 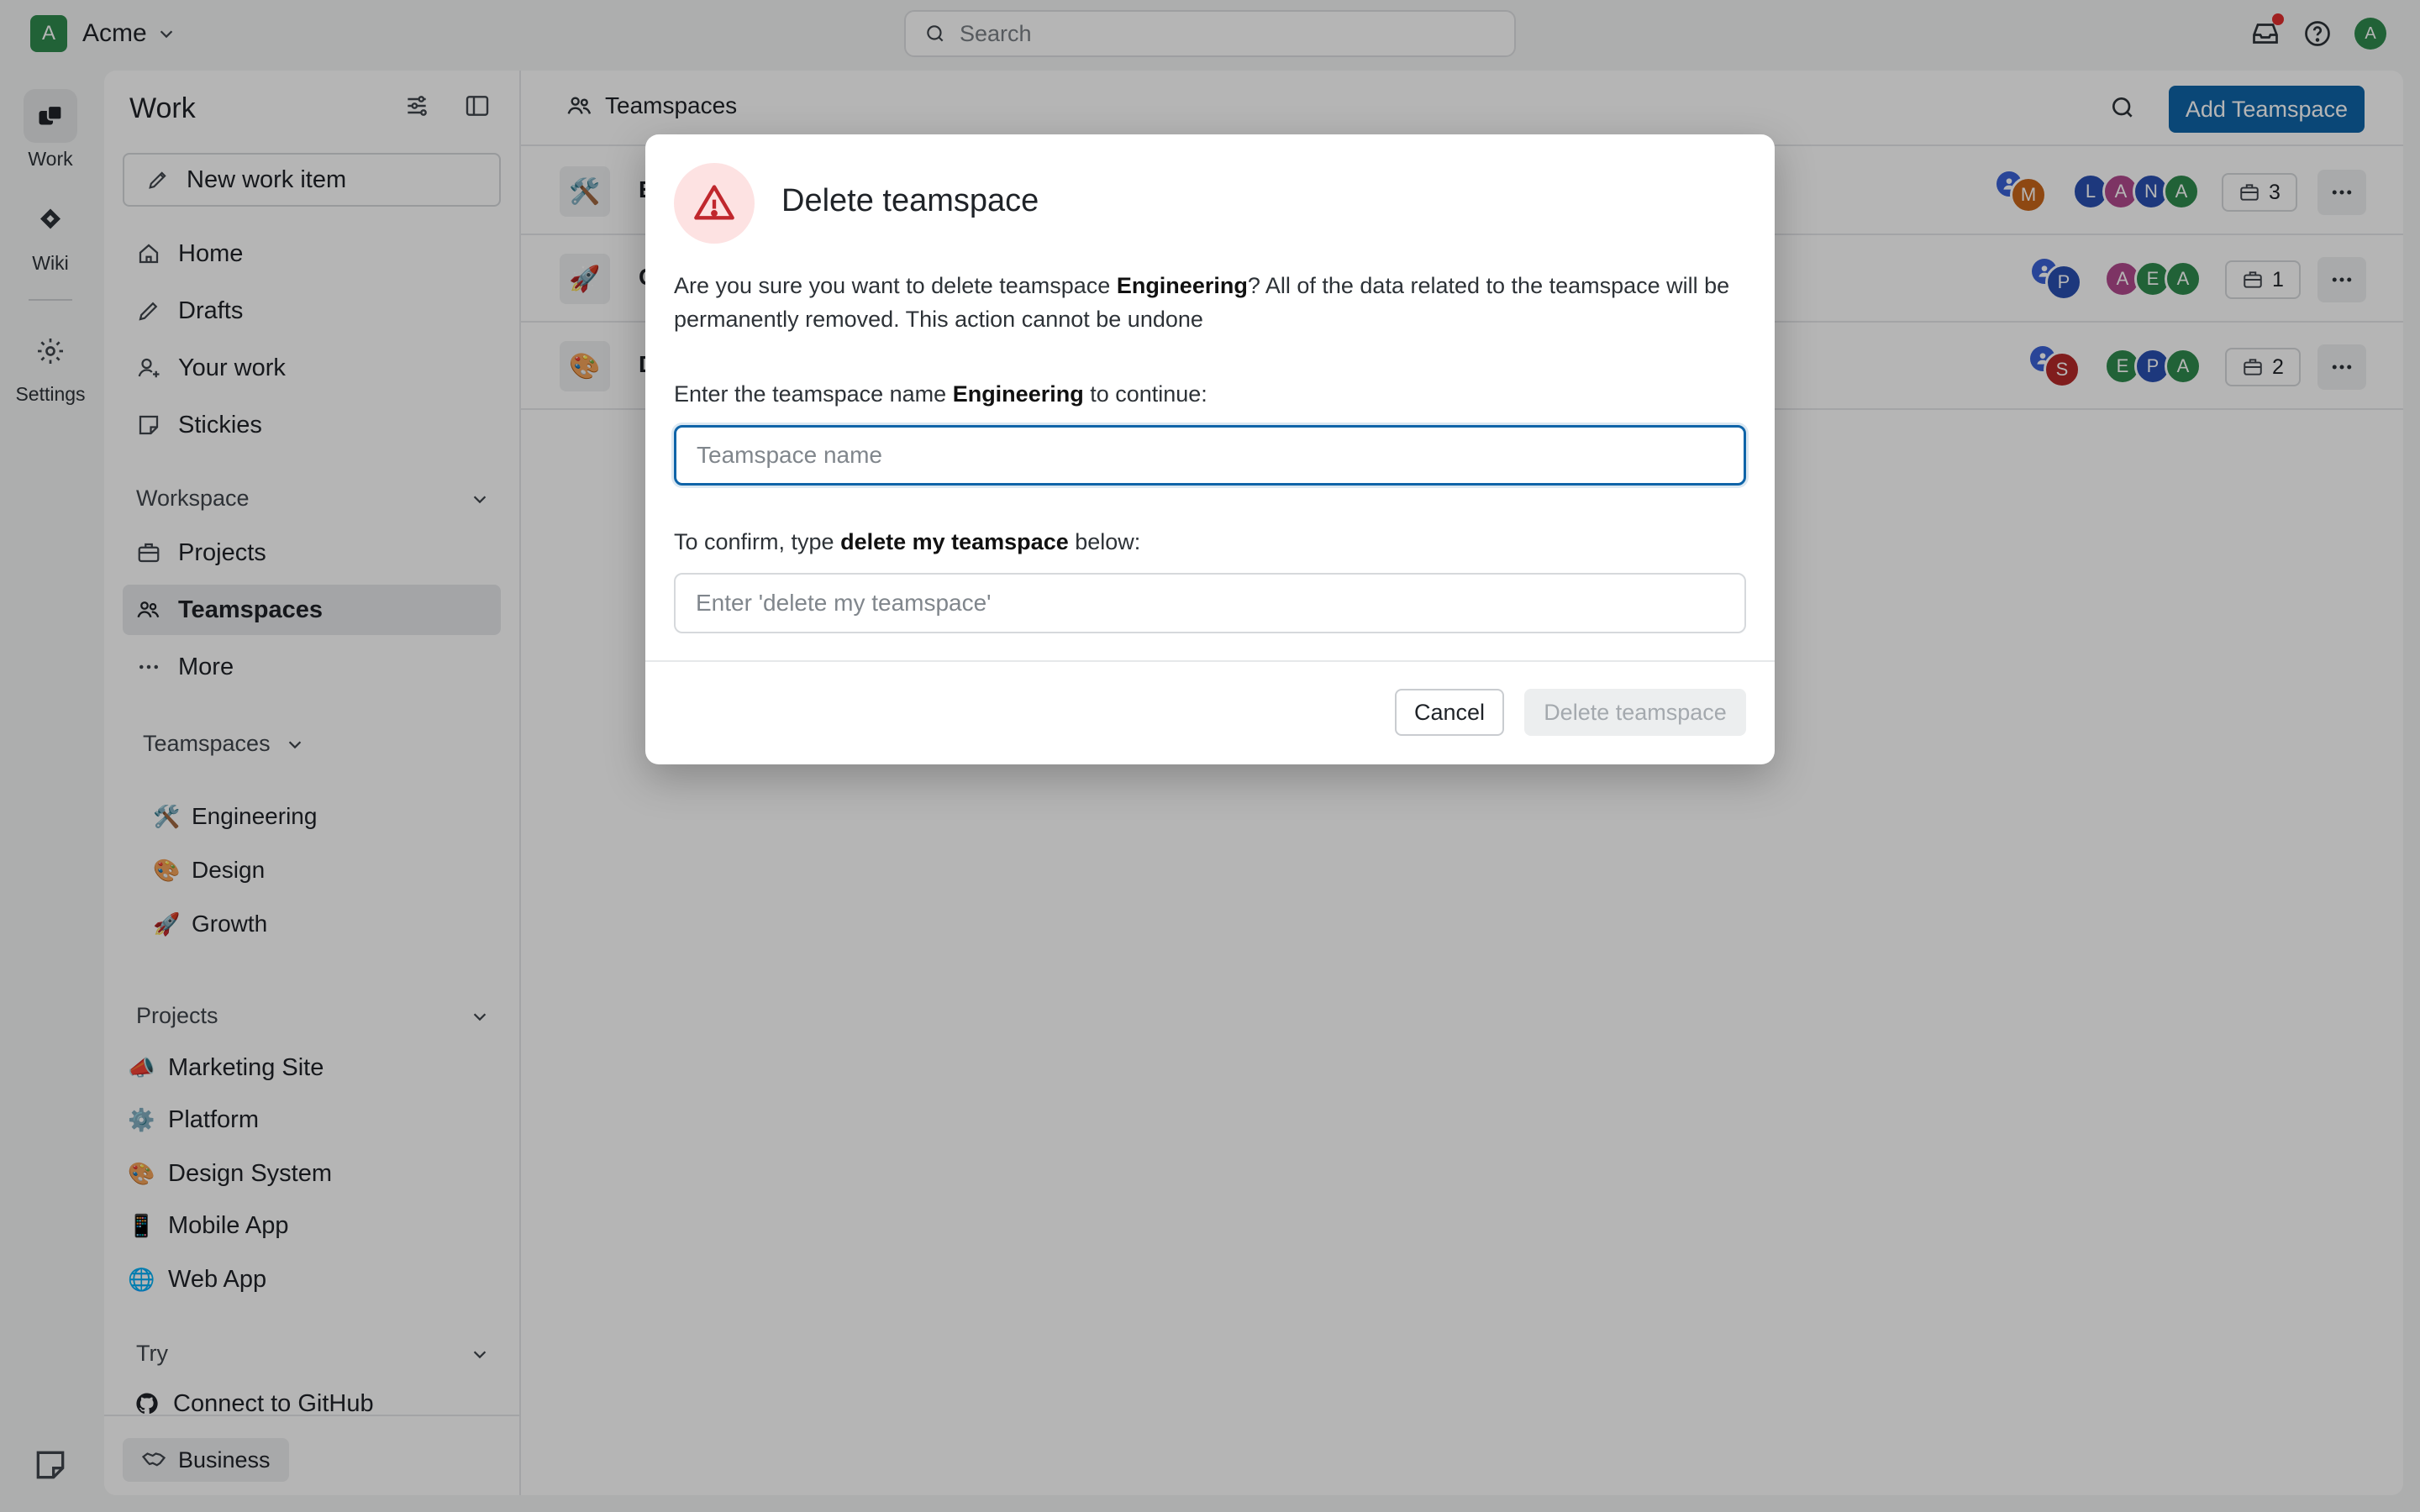 I want to click on label-teamspace-name: Engineering, so click(x=1018, y=394).